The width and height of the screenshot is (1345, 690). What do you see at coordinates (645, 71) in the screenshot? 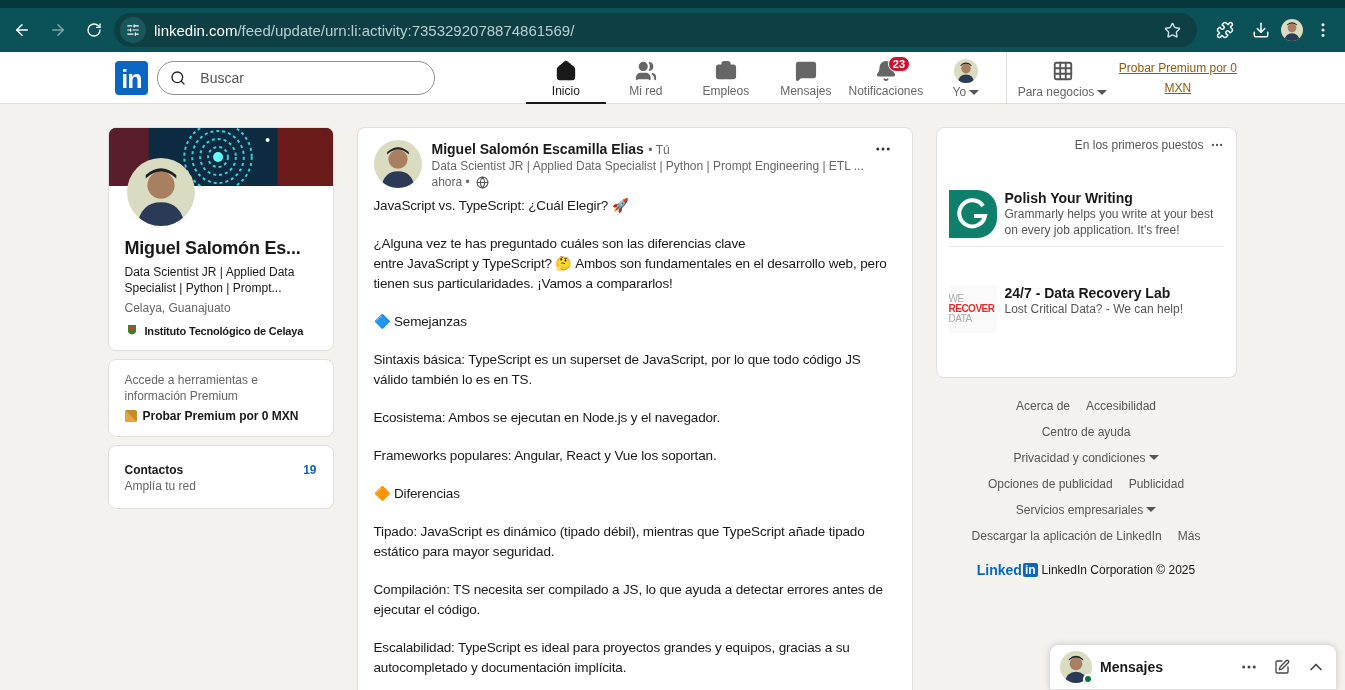
I see `people-icon` at bounding box center [645, 71].